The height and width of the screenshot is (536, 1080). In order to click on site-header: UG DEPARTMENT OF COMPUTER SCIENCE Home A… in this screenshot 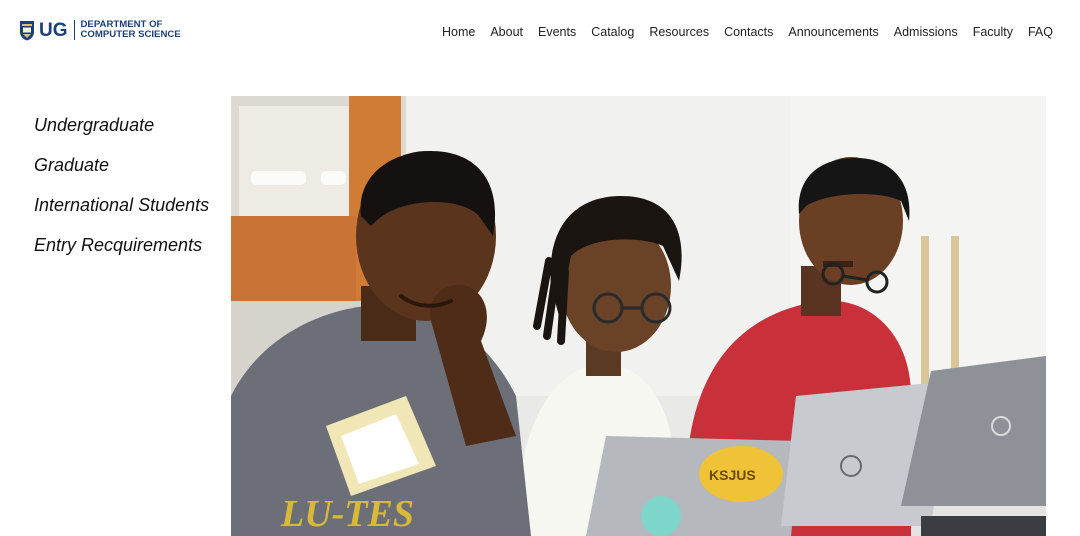, I will do `click(540, 32)`.